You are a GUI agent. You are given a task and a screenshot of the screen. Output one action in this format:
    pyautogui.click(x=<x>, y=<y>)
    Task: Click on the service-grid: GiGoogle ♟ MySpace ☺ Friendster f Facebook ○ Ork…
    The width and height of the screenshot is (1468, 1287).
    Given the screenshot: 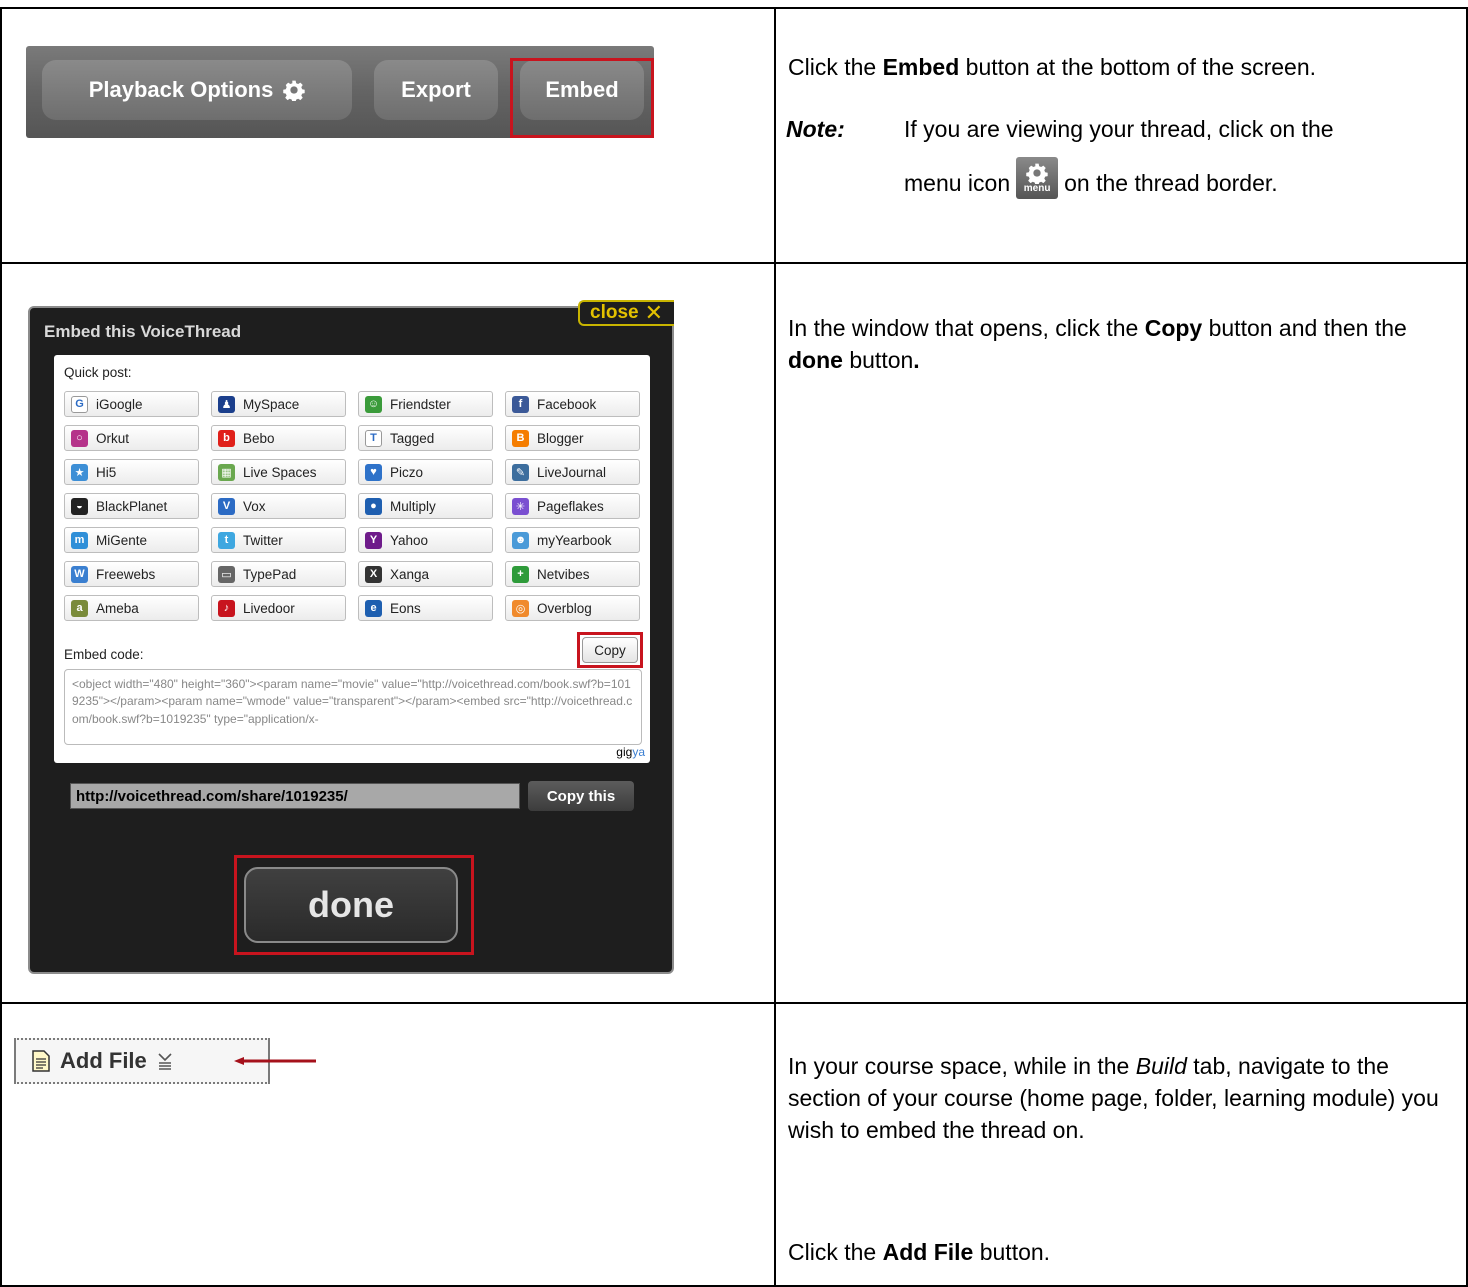 What is the action you would take?
    pyautogui.click(x=353, y=506)
    